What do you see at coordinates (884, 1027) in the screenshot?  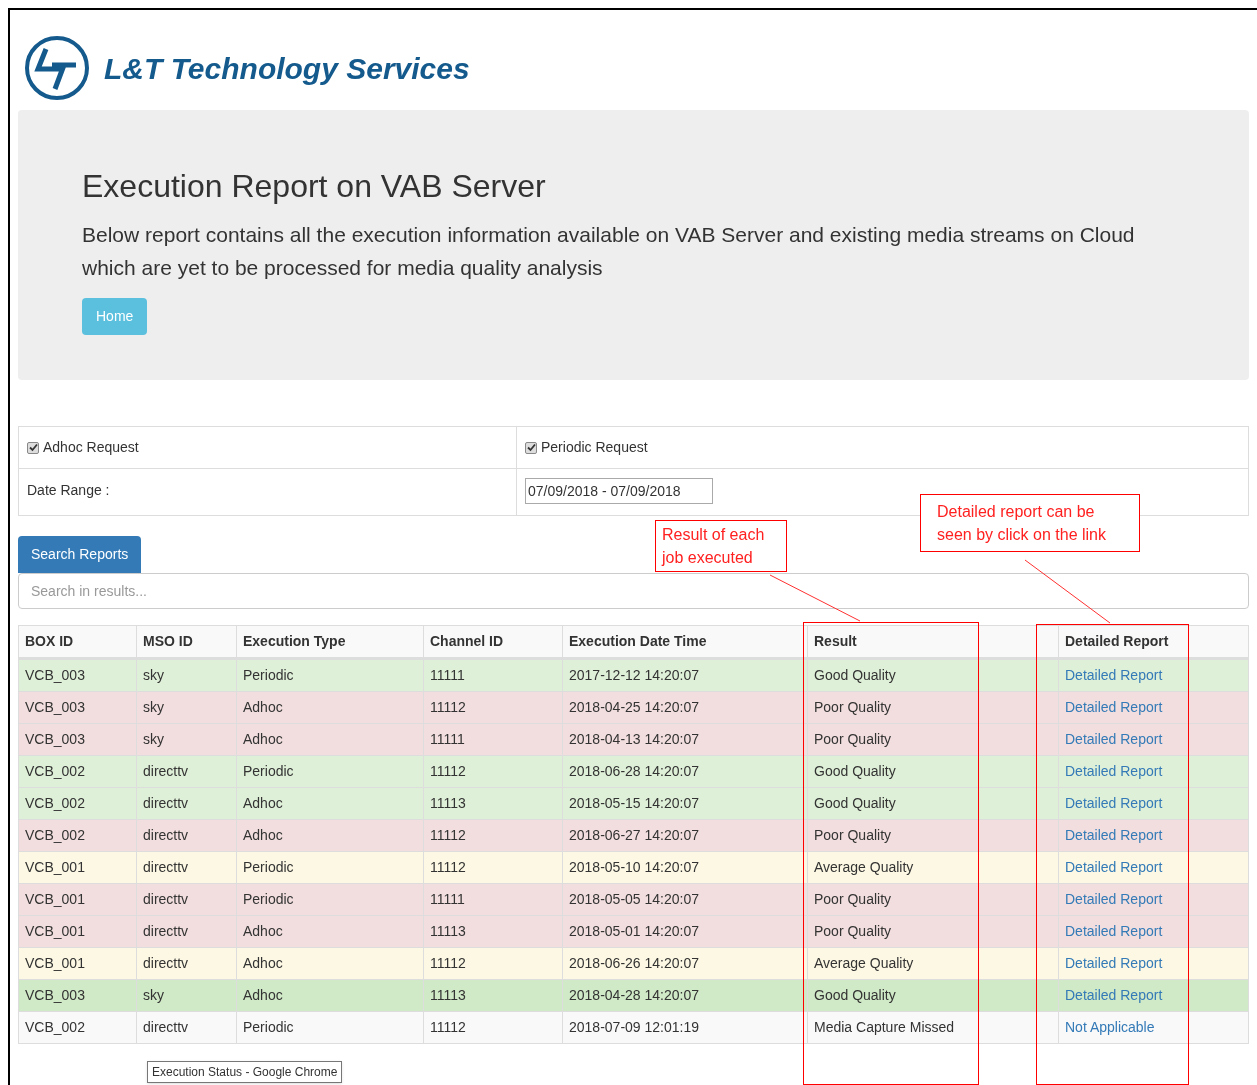 I see `table-cell-text: Media Capture Missed` at bounding box center [884, 1027].